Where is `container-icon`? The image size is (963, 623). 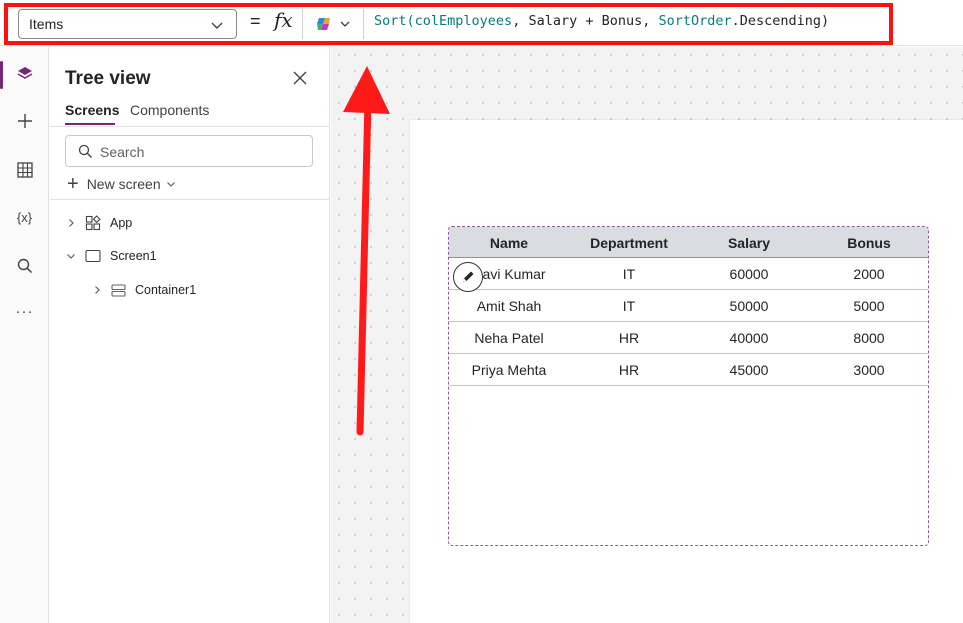
container-icon is located at coordinates (118, 290).